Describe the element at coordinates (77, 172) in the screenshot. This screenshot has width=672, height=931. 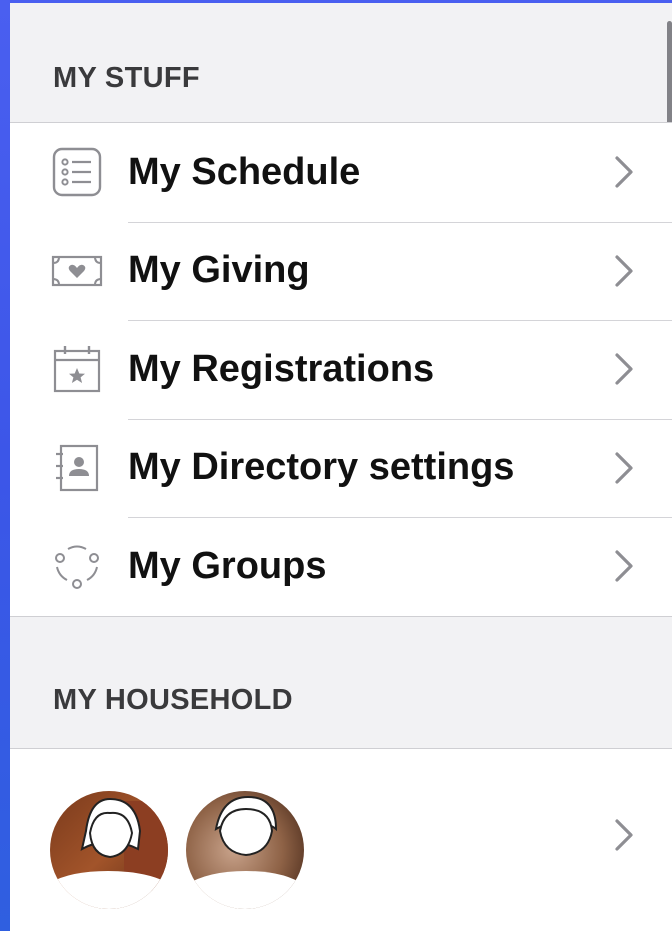
I see `schedule-list-icon` at that location.